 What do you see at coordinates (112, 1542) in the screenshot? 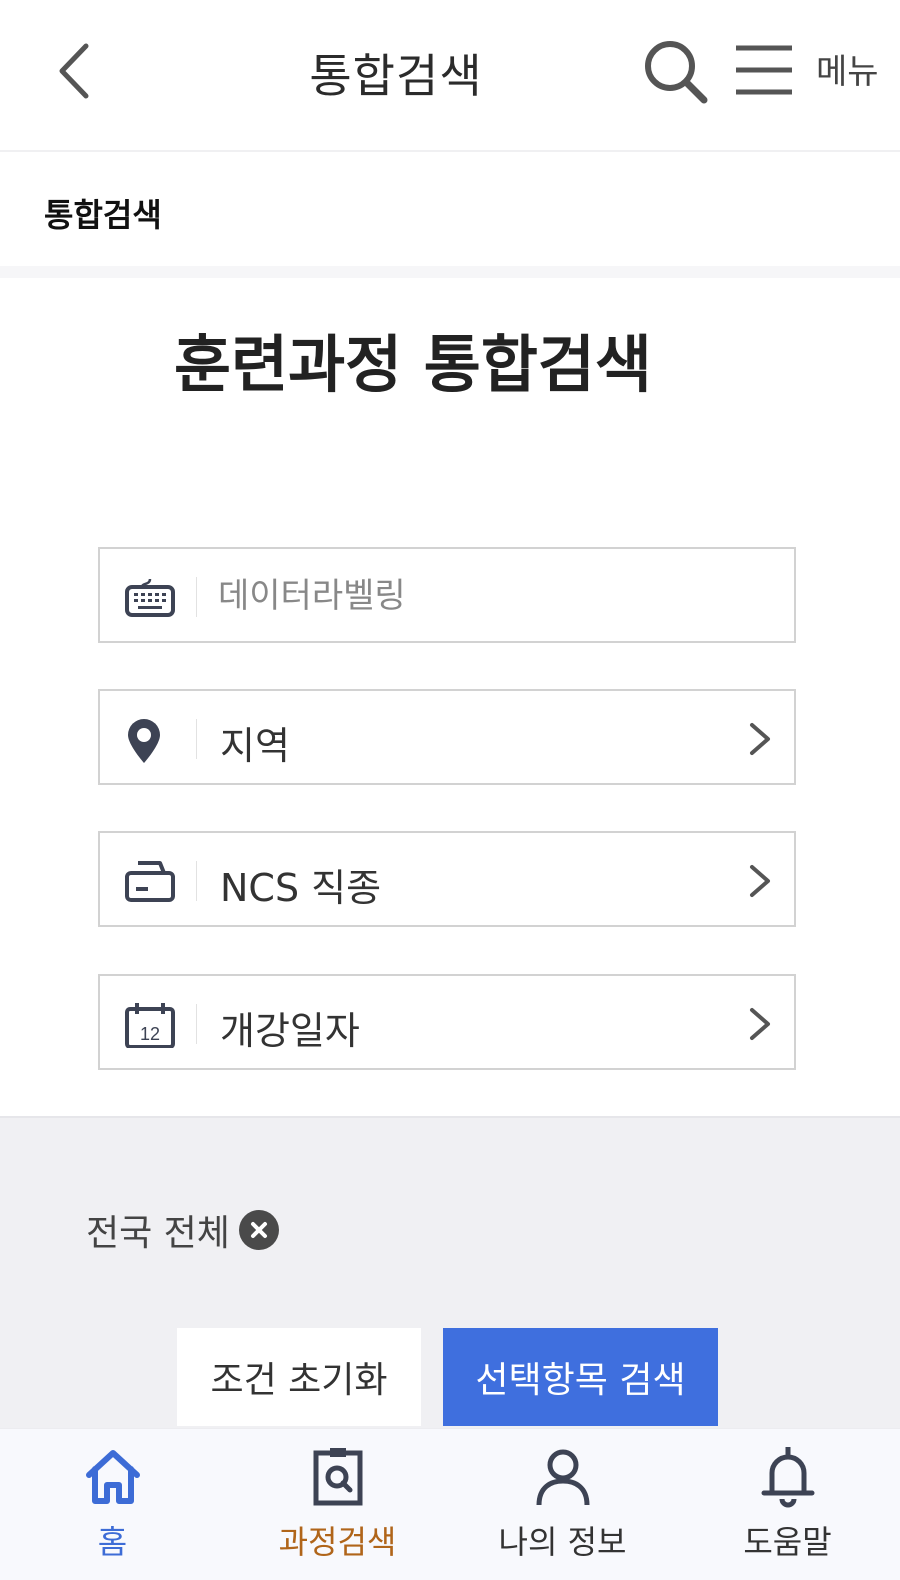
I see `nav-home-label: 홈` at bounding box center [112, 1542].